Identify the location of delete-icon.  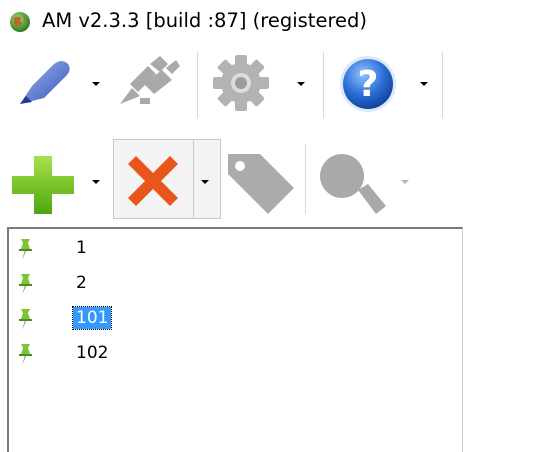
(153, 181).